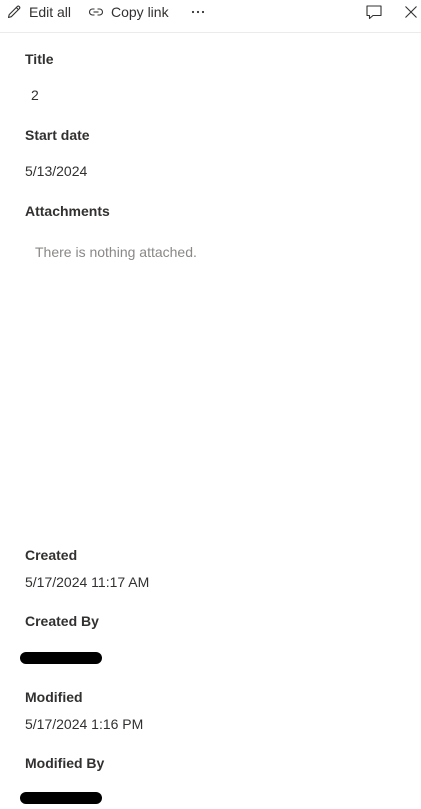  Describe the element at coordinates (35, 95) in the screenshot. I see `title-value: 2` at that location.